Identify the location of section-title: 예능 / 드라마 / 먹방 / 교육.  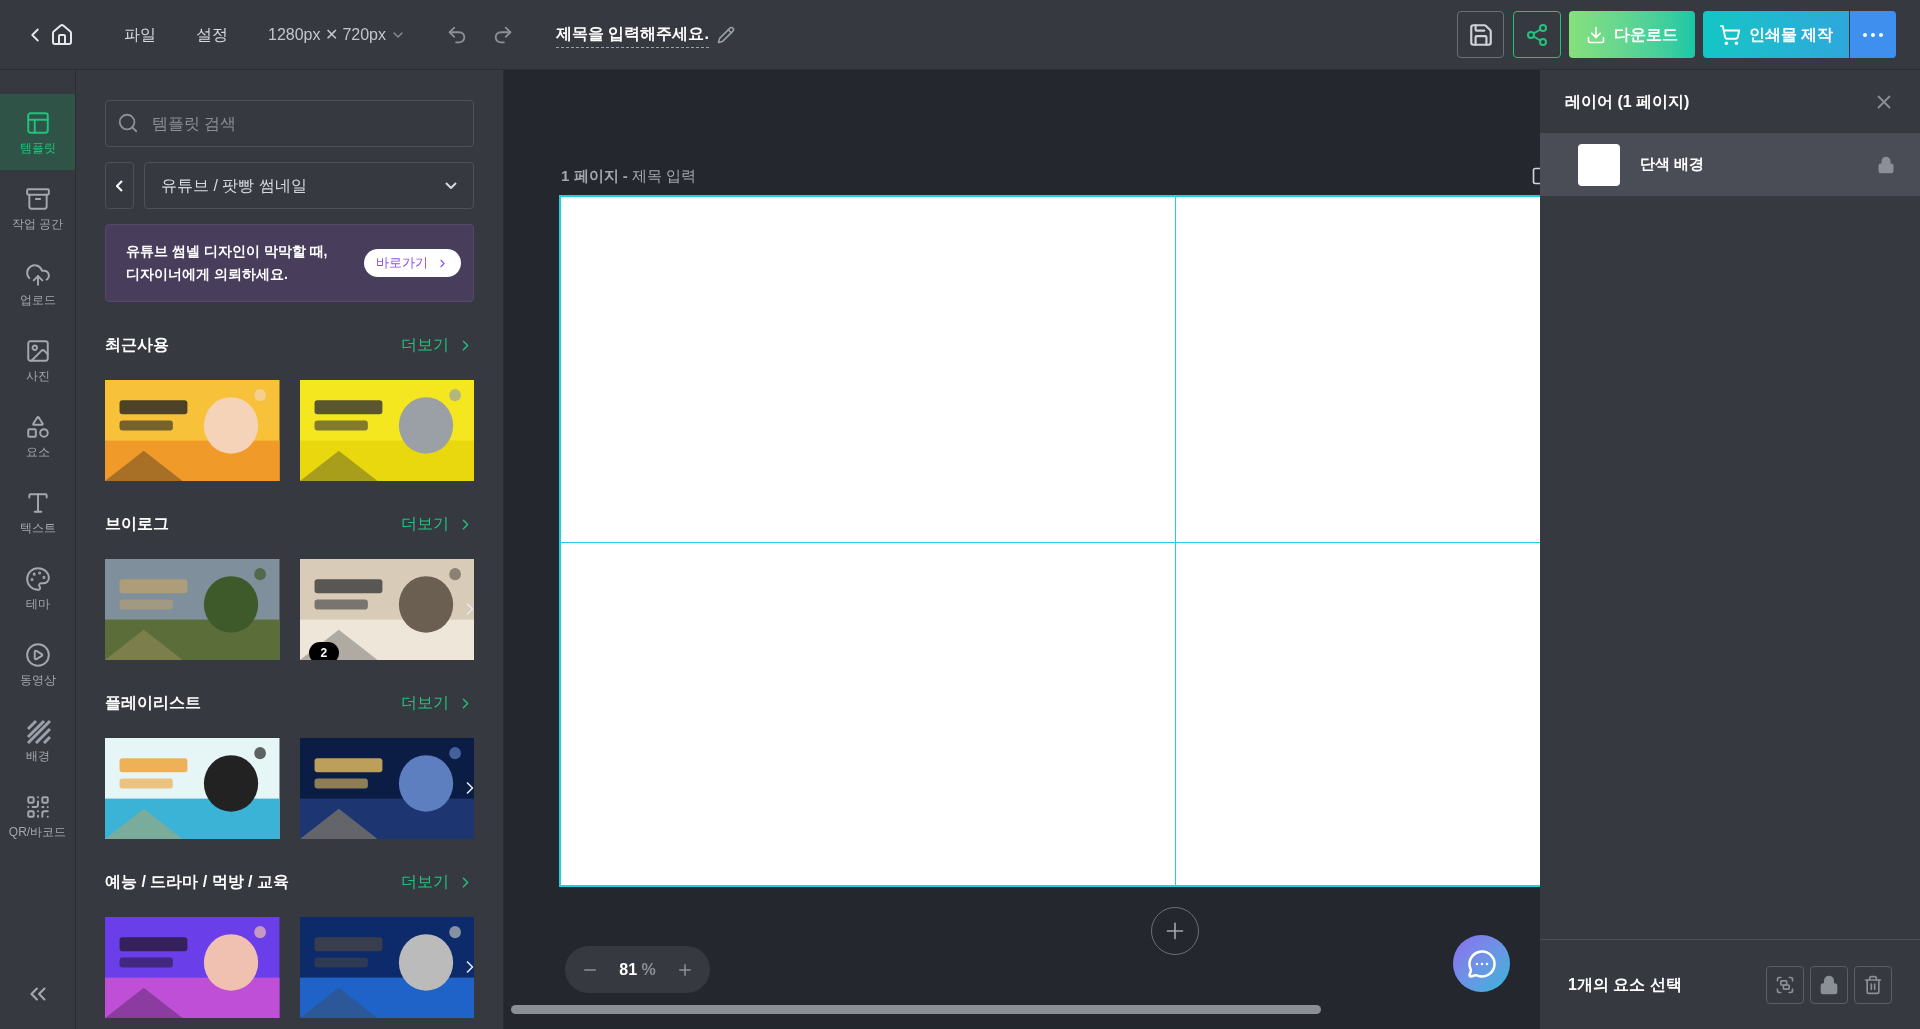
(197, 882).